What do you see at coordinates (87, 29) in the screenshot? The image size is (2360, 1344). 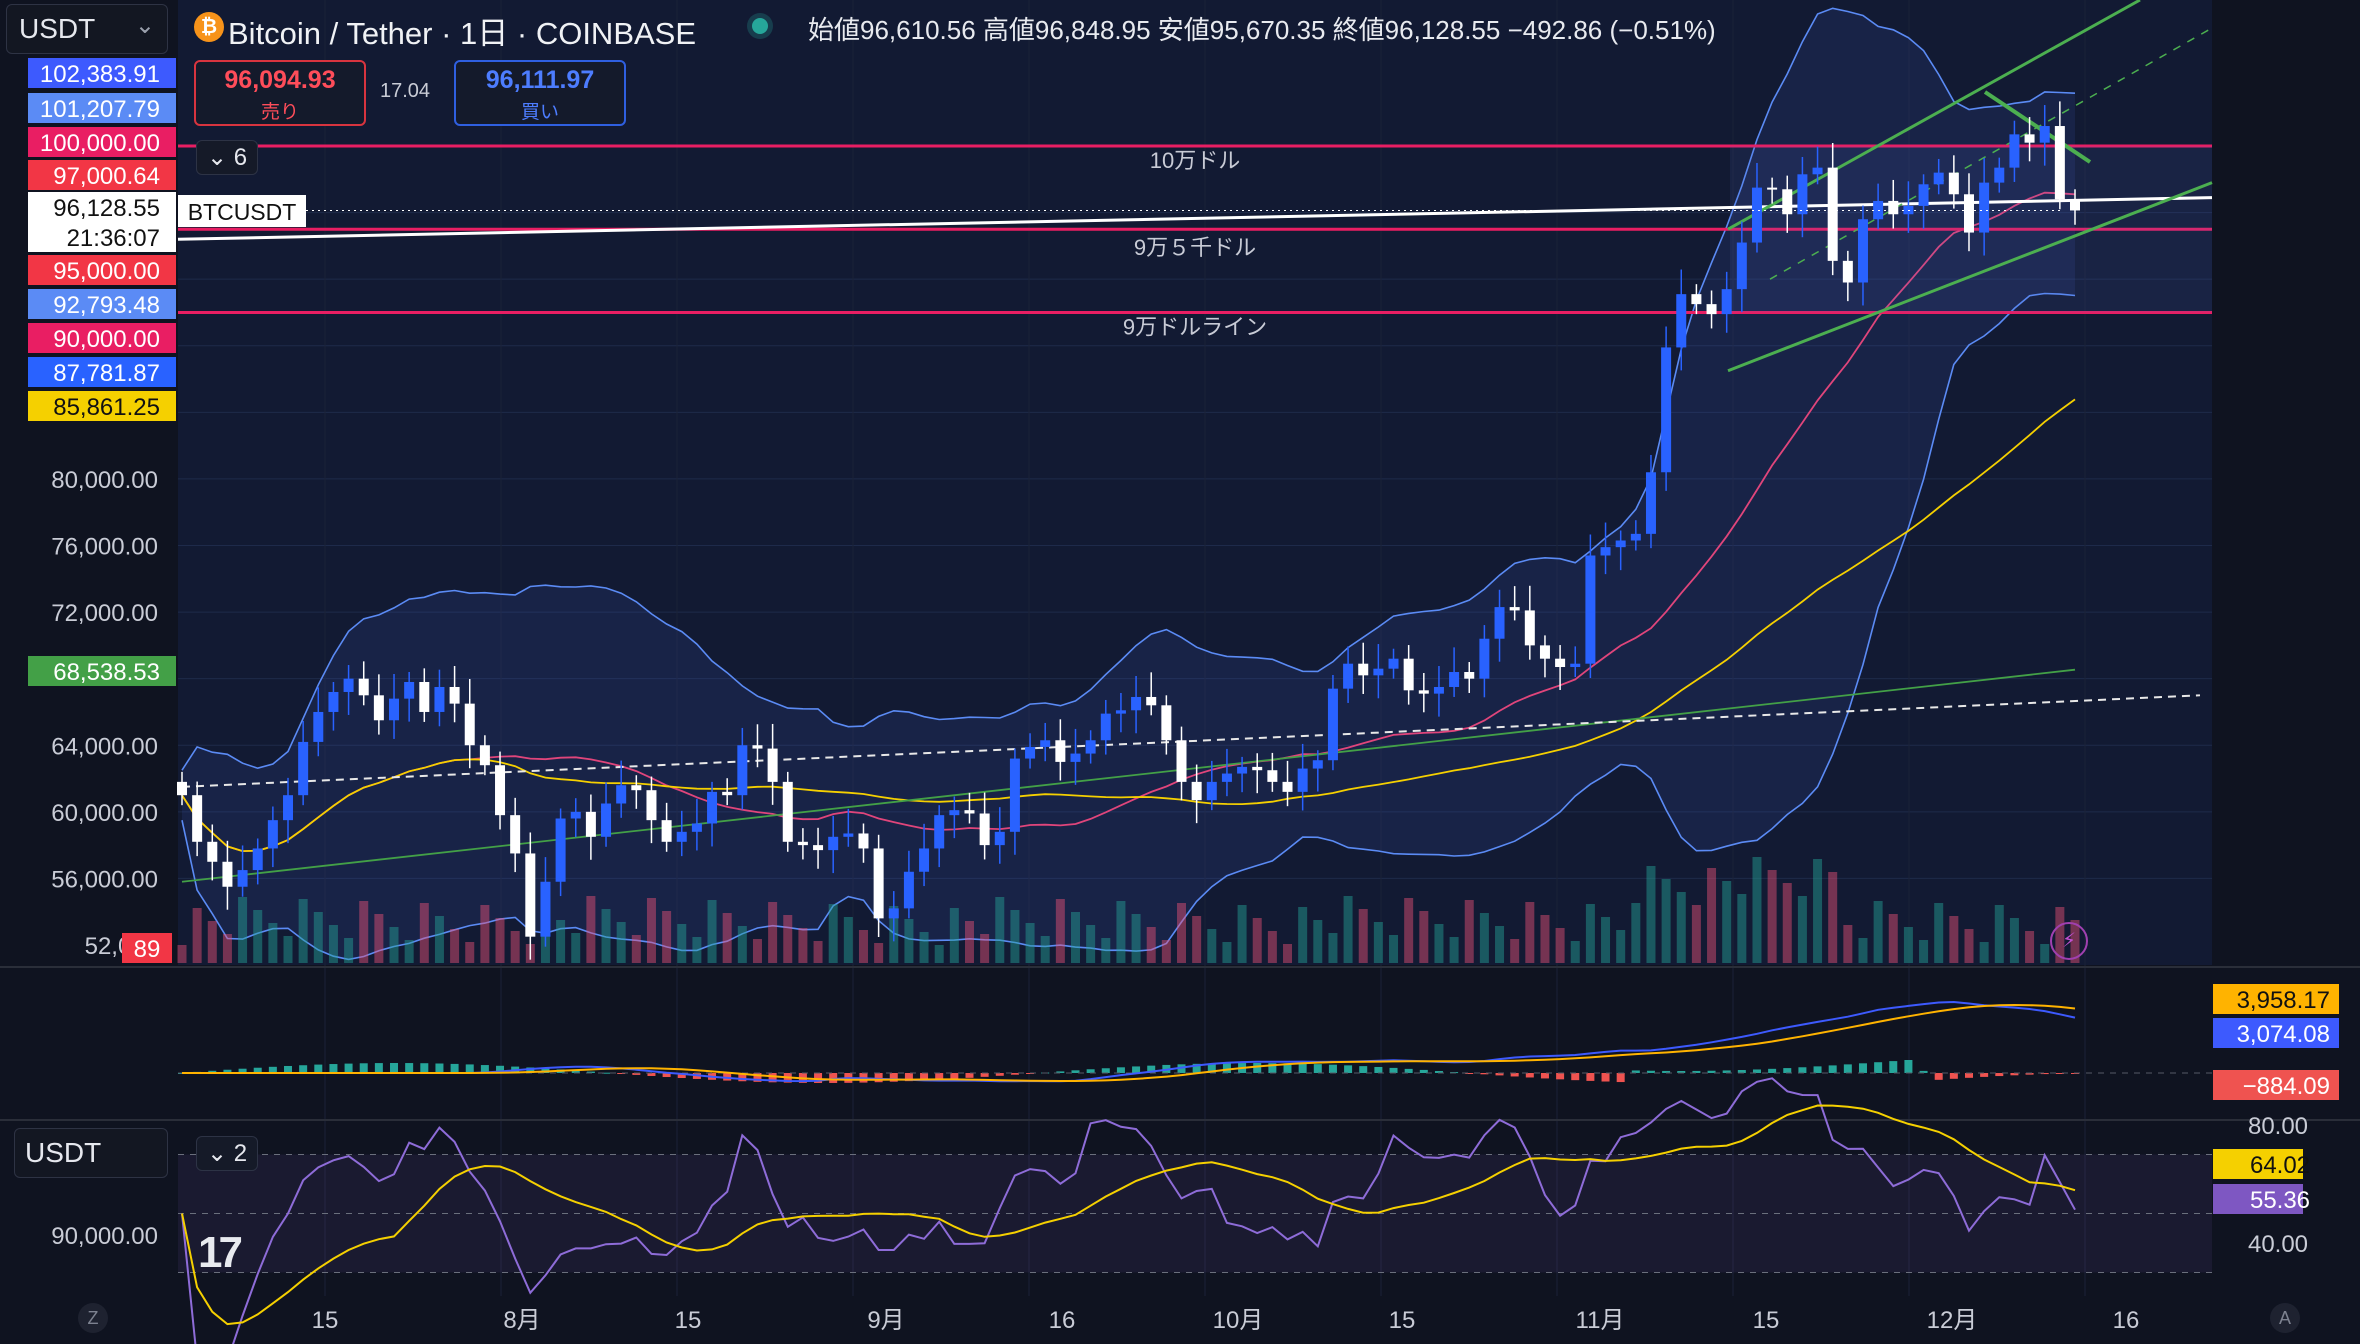 I see `symbol-selector: USDT ⌄` at bounding box center [87, 29].